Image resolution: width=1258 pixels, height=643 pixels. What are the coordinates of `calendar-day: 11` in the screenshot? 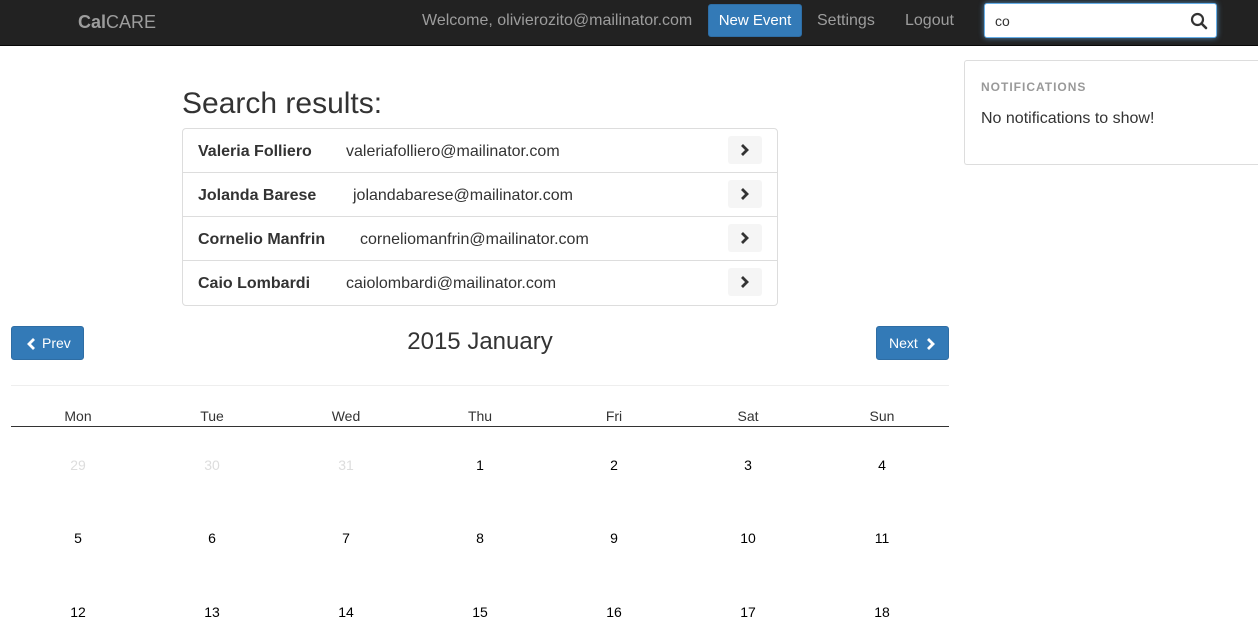 It's located at (882, 538).